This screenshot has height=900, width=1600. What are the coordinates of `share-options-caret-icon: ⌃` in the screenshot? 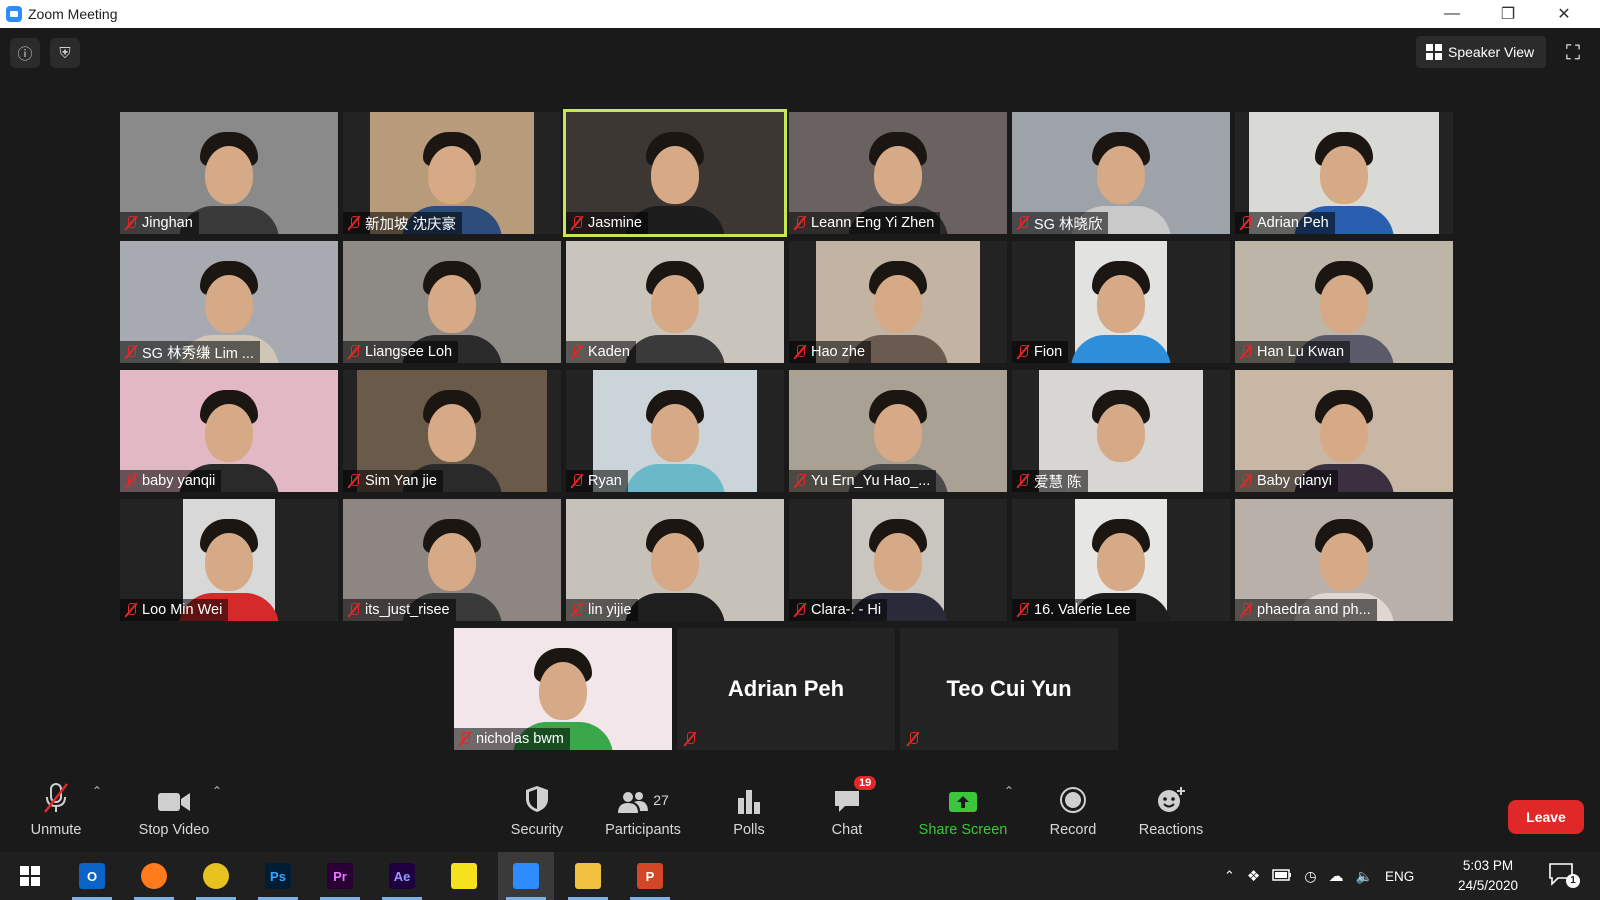 It's located at (1009, 791).